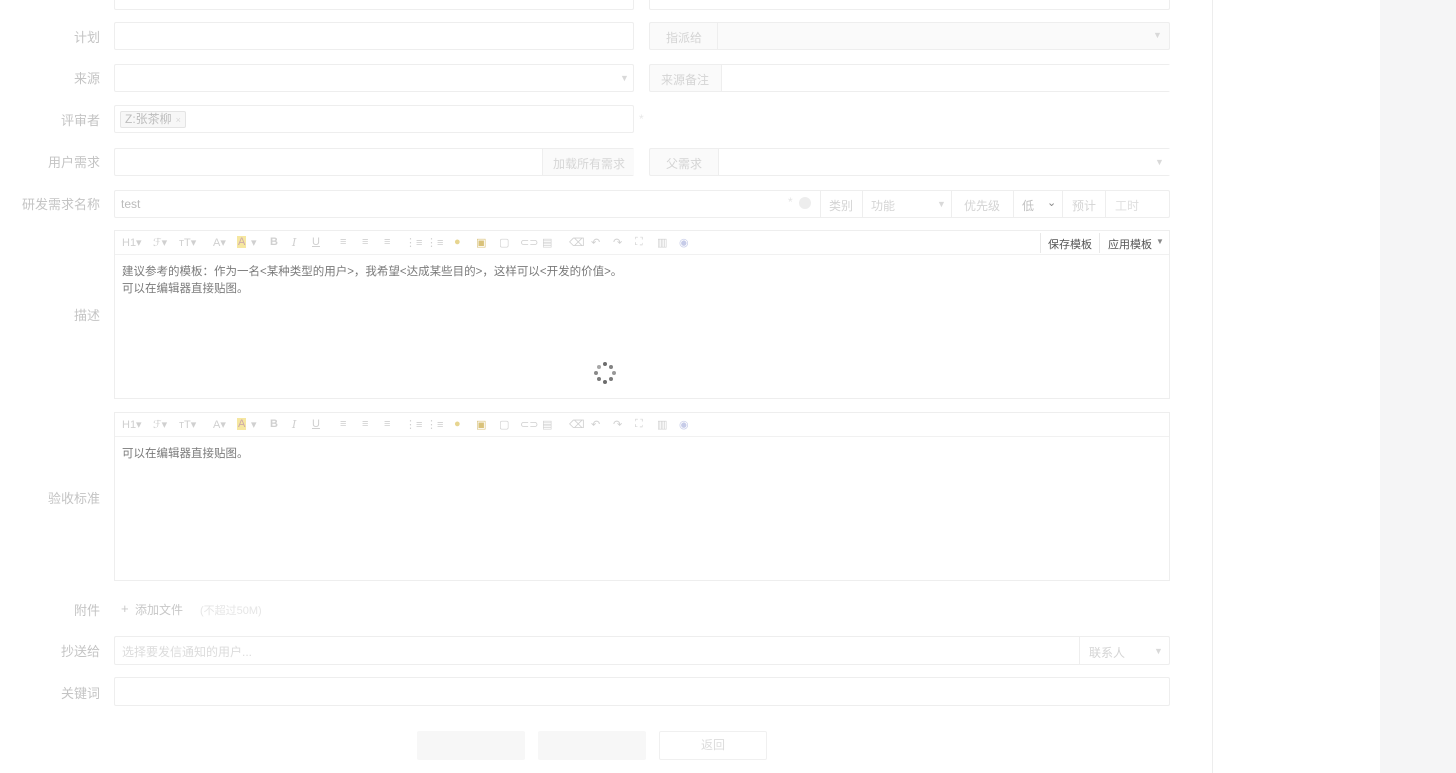 This screenshot has height=773, width=1456. What do you see at coordinates (374, 78) in the screenshot?
I see `source-select: ▼` at bounding box center [374, 78].